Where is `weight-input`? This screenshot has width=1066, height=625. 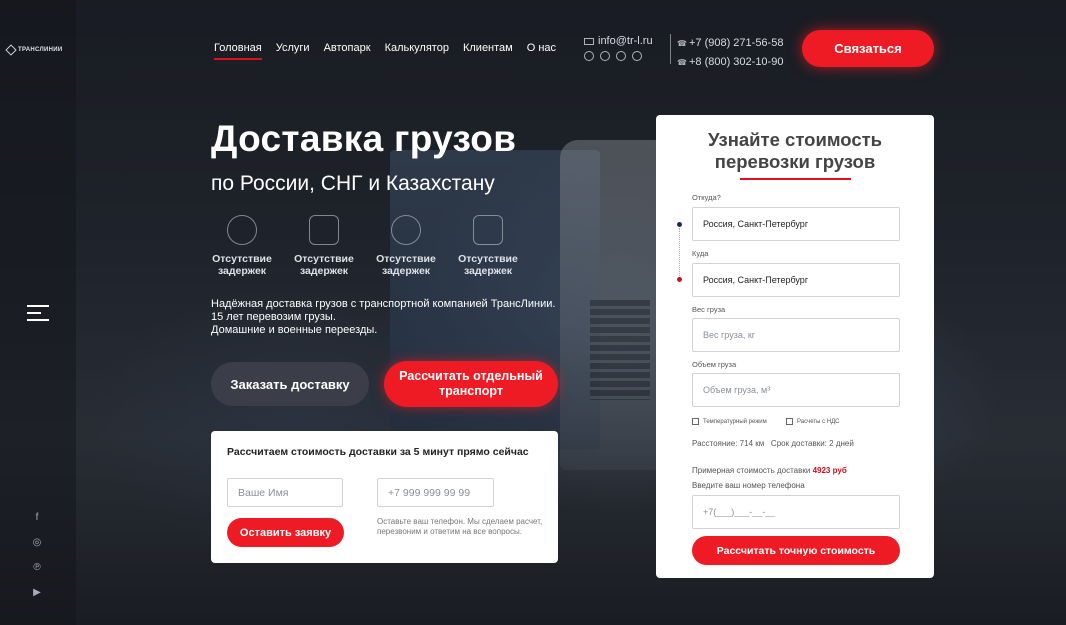 weight-input is located at coordinates (796, 335).